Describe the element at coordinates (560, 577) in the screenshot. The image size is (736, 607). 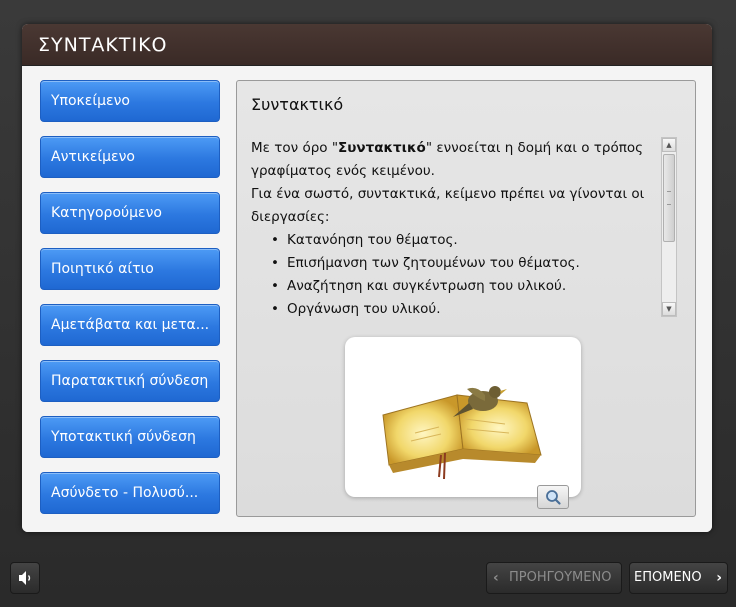
I see `previous-label: ΠΡΟΗΓΟΥΜΕΝΟ` at that location.